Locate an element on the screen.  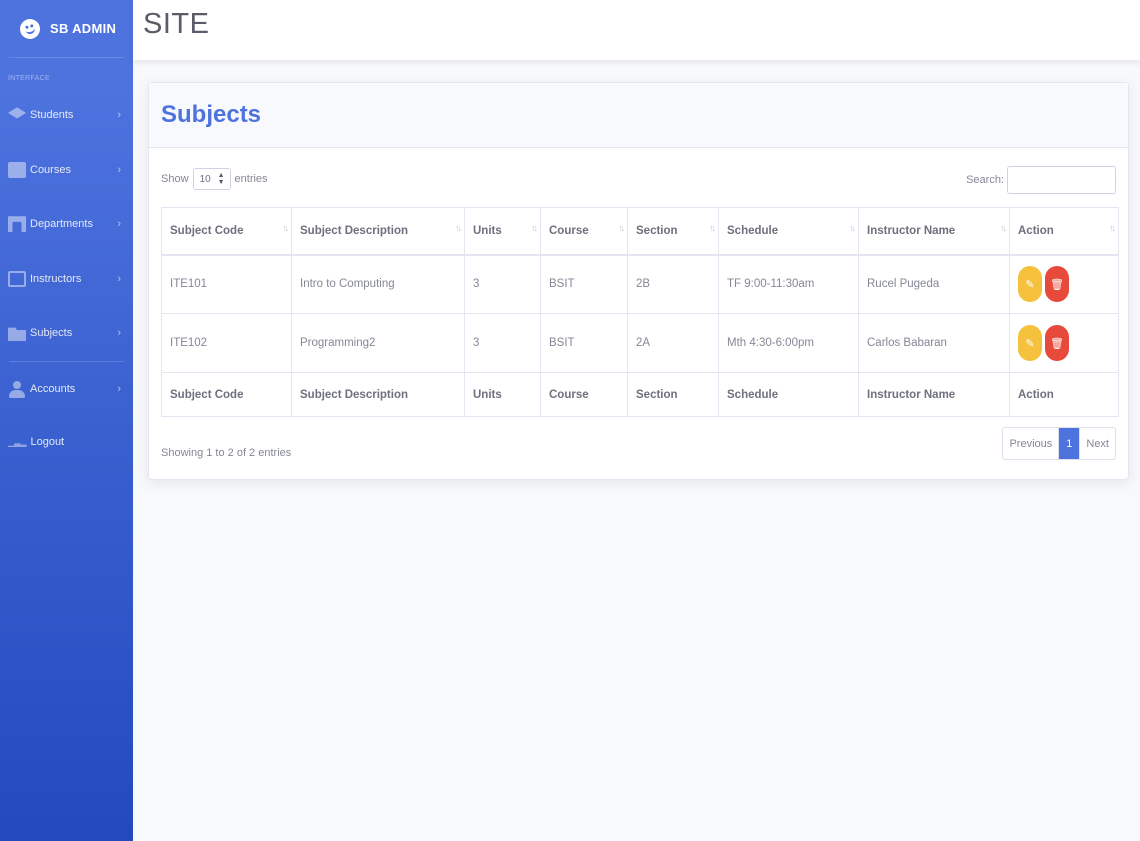
cell-subject-code: ITE101 is located at coordinates (226, 284).